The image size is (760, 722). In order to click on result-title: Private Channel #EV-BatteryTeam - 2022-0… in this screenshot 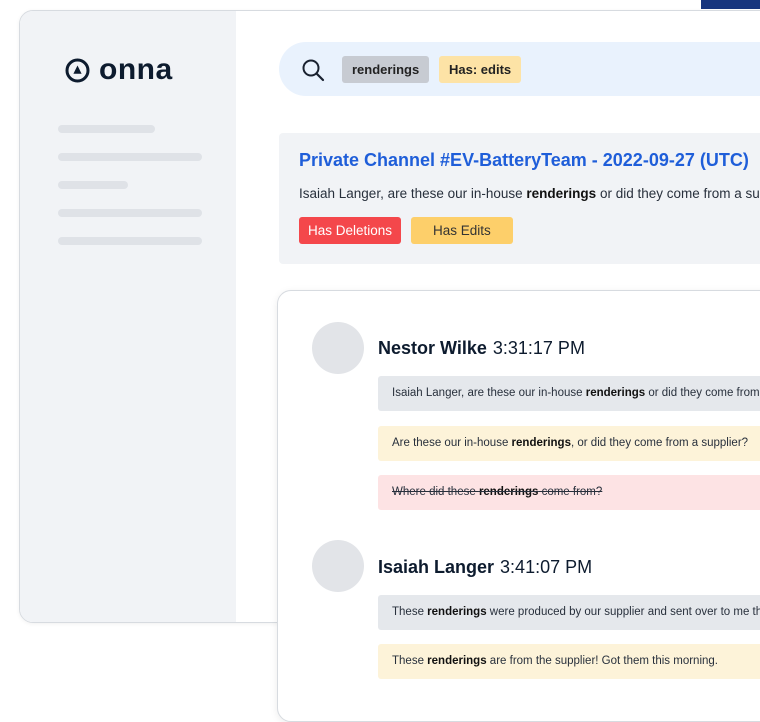, I will do `click(524, 160)`.